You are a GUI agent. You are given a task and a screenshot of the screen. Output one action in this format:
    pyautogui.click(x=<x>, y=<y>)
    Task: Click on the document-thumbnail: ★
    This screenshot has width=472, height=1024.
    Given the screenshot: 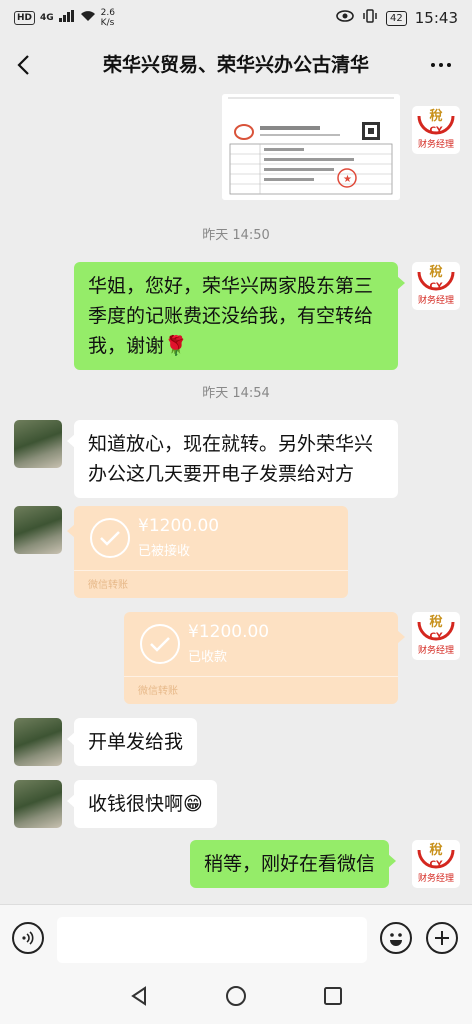 What is the action you would take?
    pyautogui.click(x=311, y=147)
    